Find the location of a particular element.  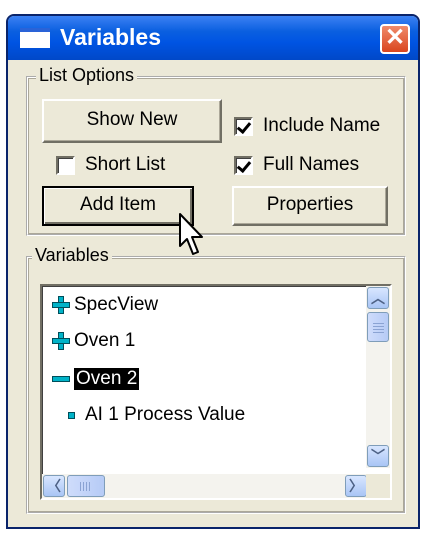

collapse-minus-icon is located at coordinates (61, 379).